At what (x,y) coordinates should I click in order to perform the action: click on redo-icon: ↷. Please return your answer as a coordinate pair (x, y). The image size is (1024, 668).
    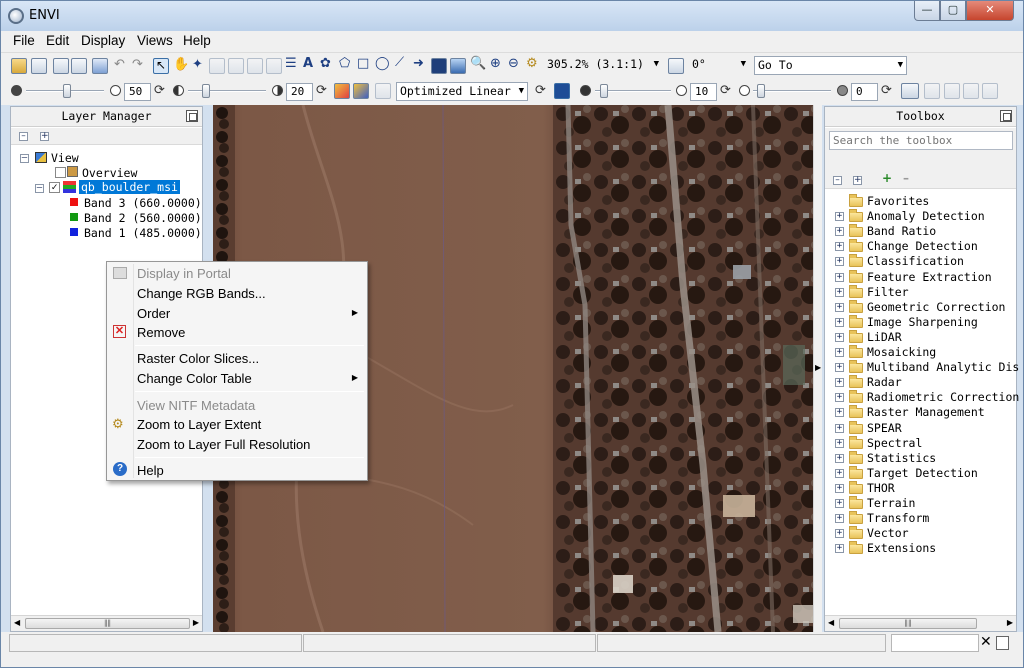
    Looking at the image, I should click on (137, 64).